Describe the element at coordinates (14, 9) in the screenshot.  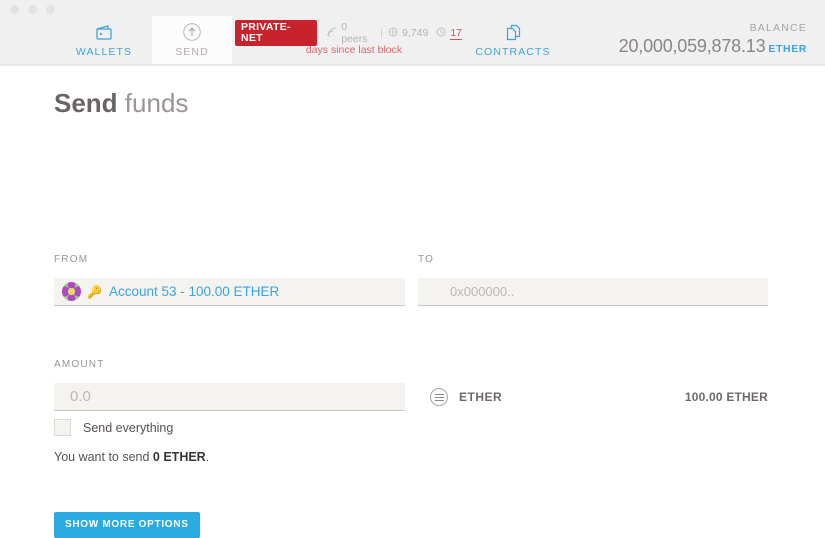
I see `close-button-icon` at that location.